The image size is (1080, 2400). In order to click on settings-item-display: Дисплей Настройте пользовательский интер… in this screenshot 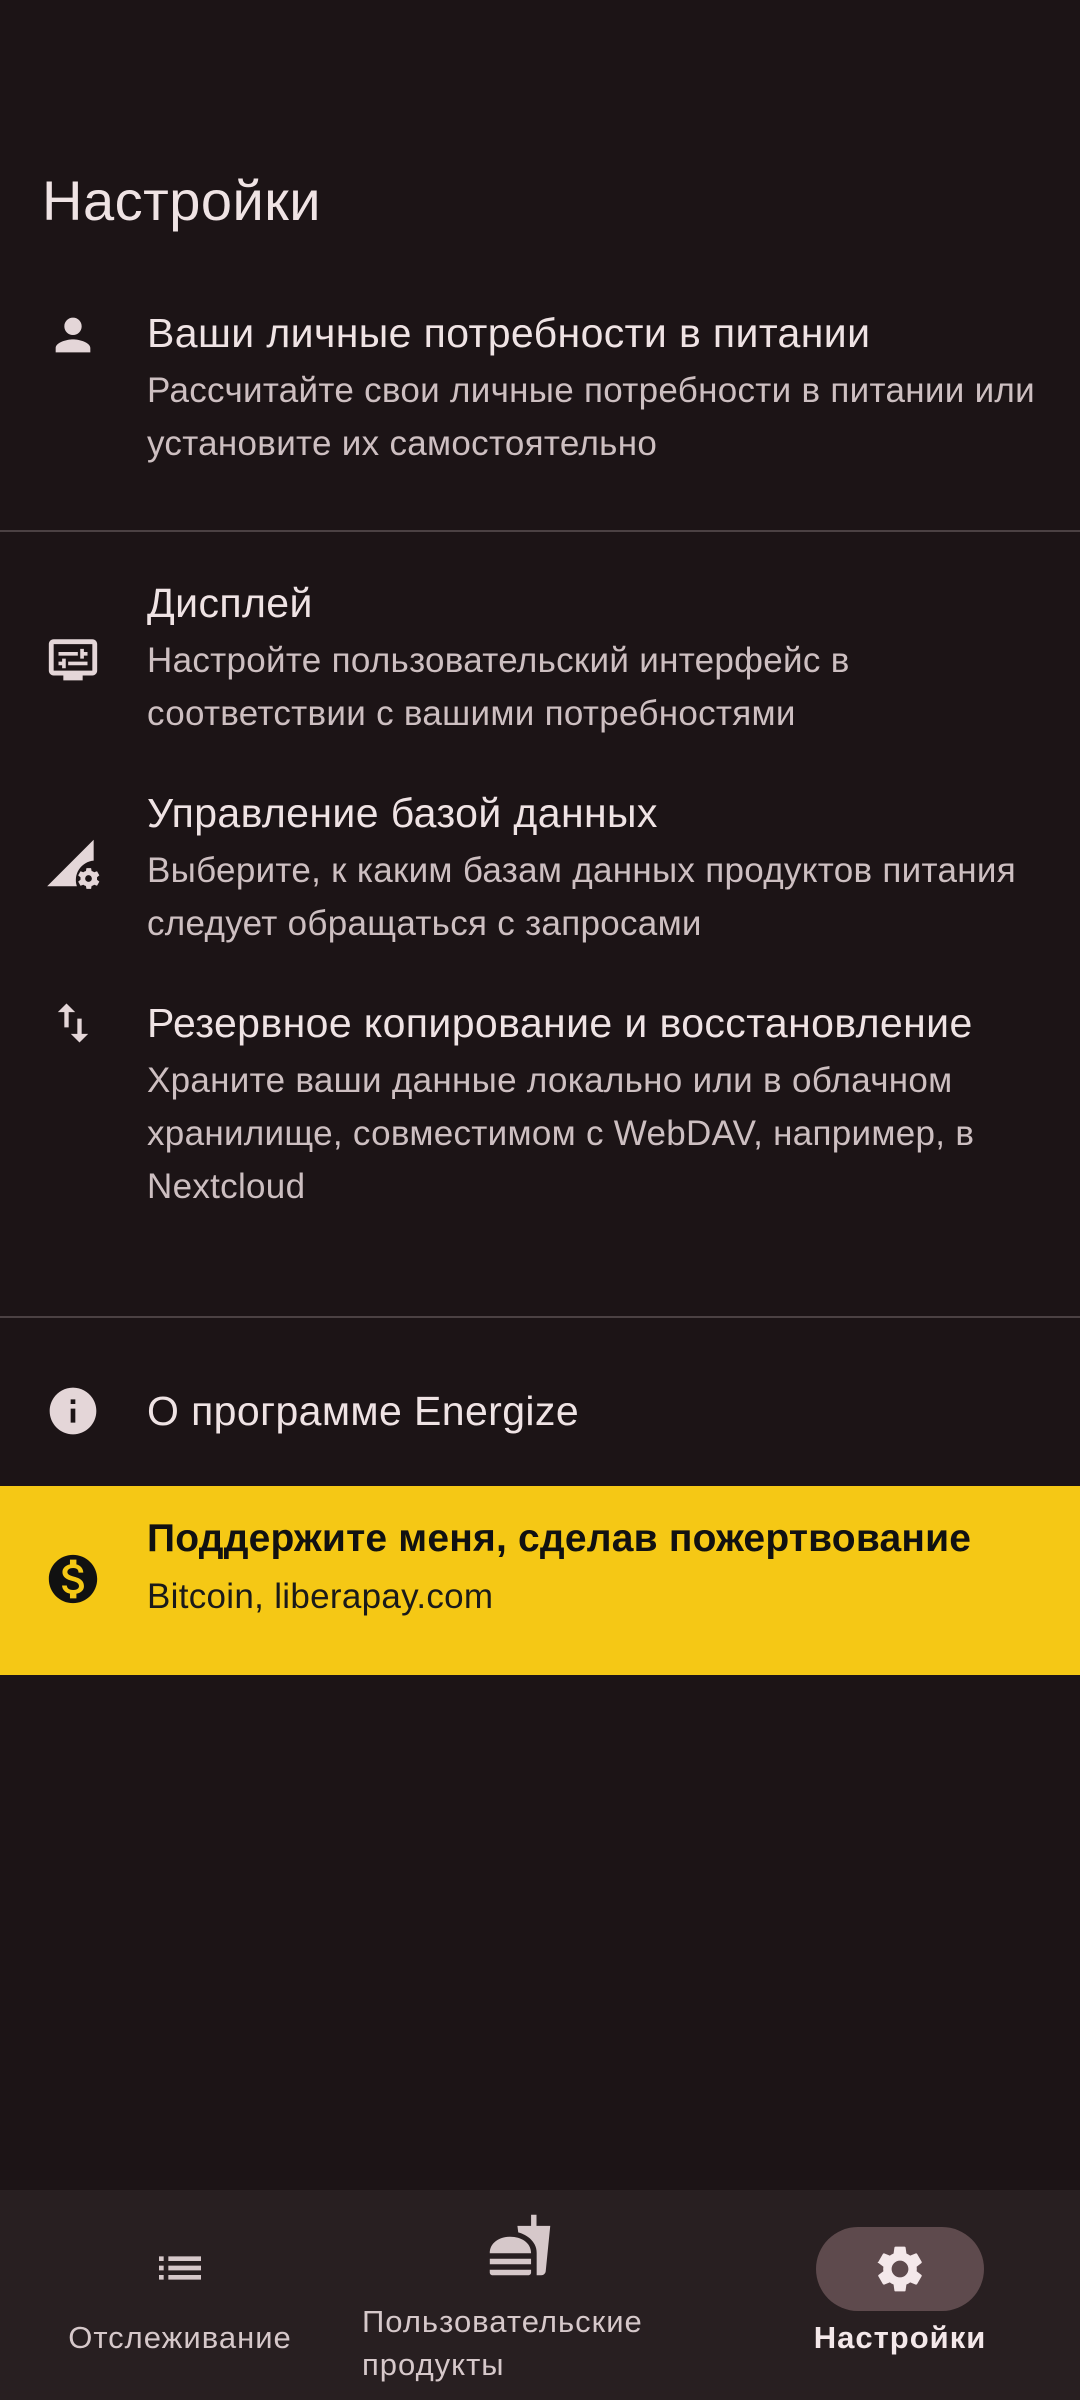, I will do `click(540, 662)`.